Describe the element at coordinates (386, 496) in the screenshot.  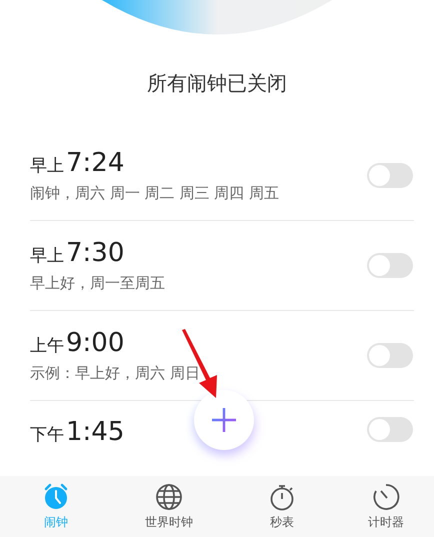
I see `timer-icon` at that location.